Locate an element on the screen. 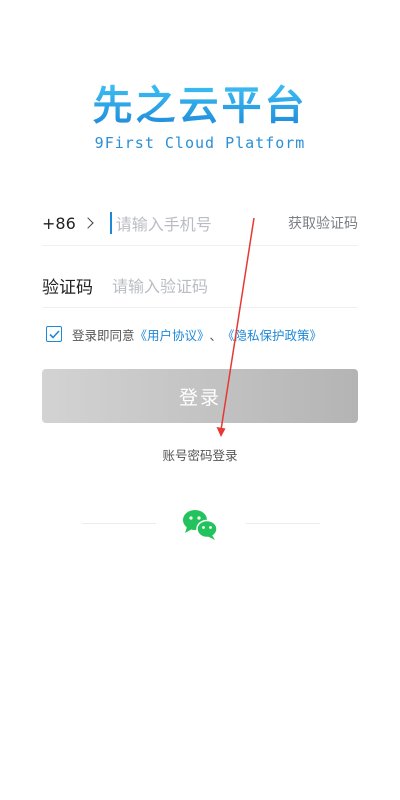 The height and width of the screenshot is (800, 400). login-button: 登录 is located at coordinates (200, 396).